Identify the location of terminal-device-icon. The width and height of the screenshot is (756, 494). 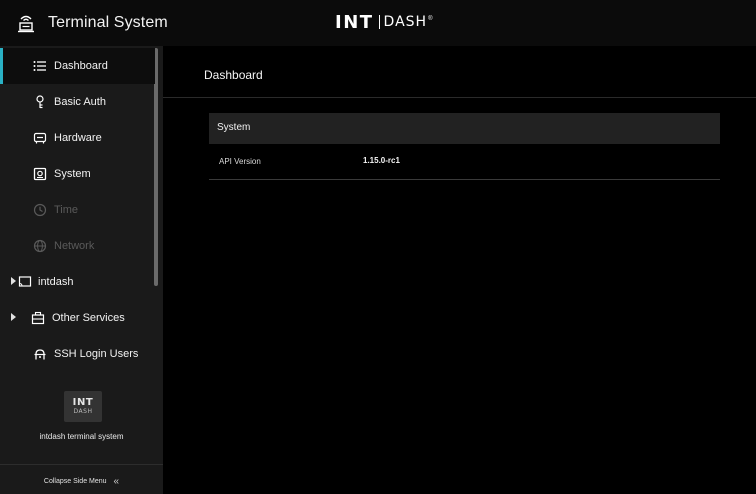
(26, 24).